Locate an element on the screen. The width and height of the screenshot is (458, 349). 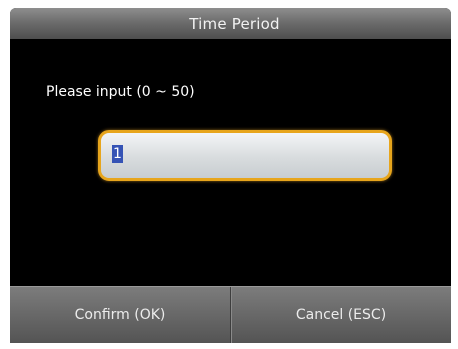
confirm-button-label: Confirm (OK) is located at coordinates (120, 315).